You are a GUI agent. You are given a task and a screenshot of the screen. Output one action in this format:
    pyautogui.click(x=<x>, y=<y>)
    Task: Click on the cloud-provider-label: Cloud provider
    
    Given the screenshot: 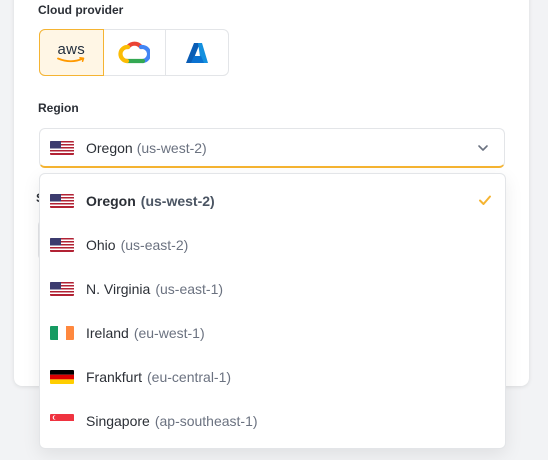 What is the action you would take?
    pyautogui.click(x=81, y=10)
    